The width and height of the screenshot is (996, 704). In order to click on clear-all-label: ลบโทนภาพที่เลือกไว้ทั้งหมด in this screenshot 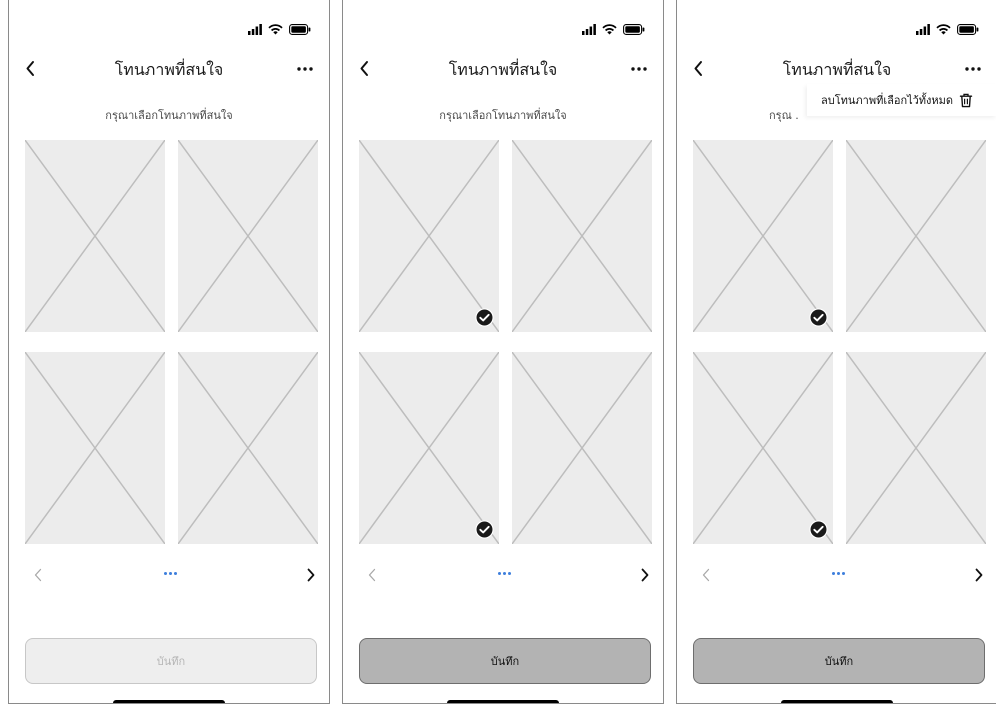, I will do `click(887, 100)`.